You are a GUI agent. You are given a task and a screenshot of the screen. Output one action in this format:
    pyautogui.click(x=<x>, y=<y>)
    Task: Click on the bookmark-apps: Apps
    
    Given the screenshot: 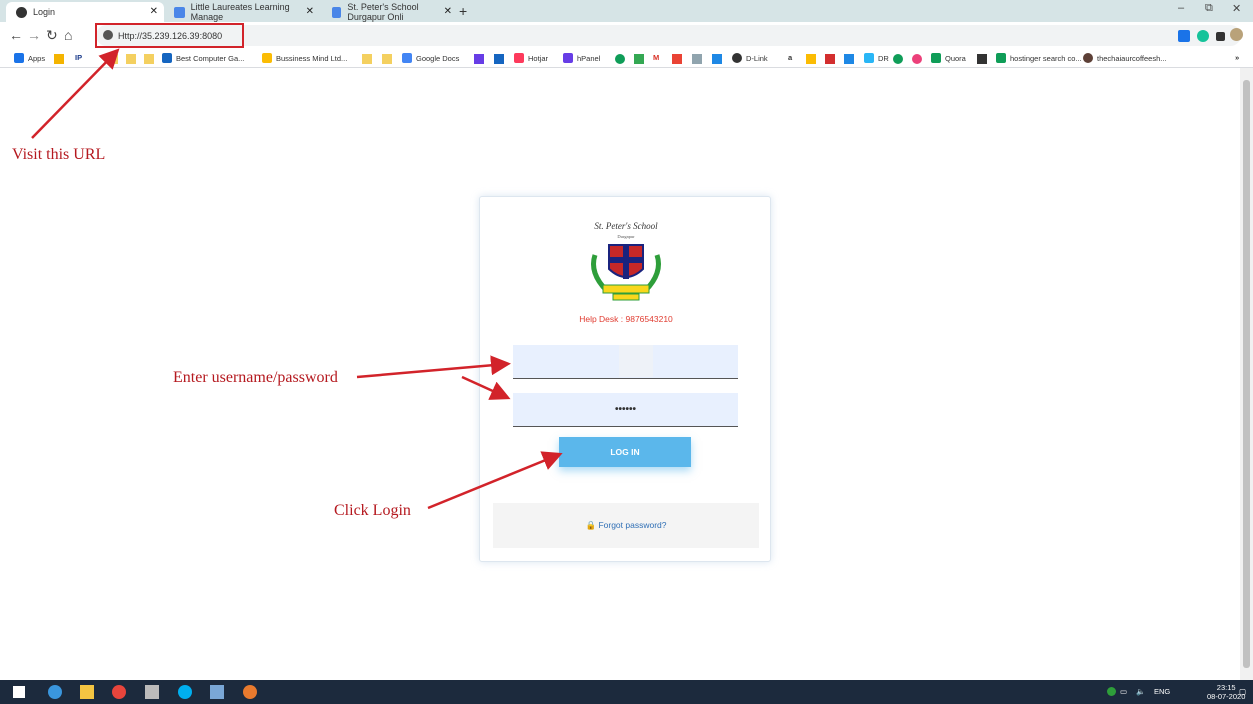 What is the action you would take?
    pyautogui.click(x=29, y=58)
    